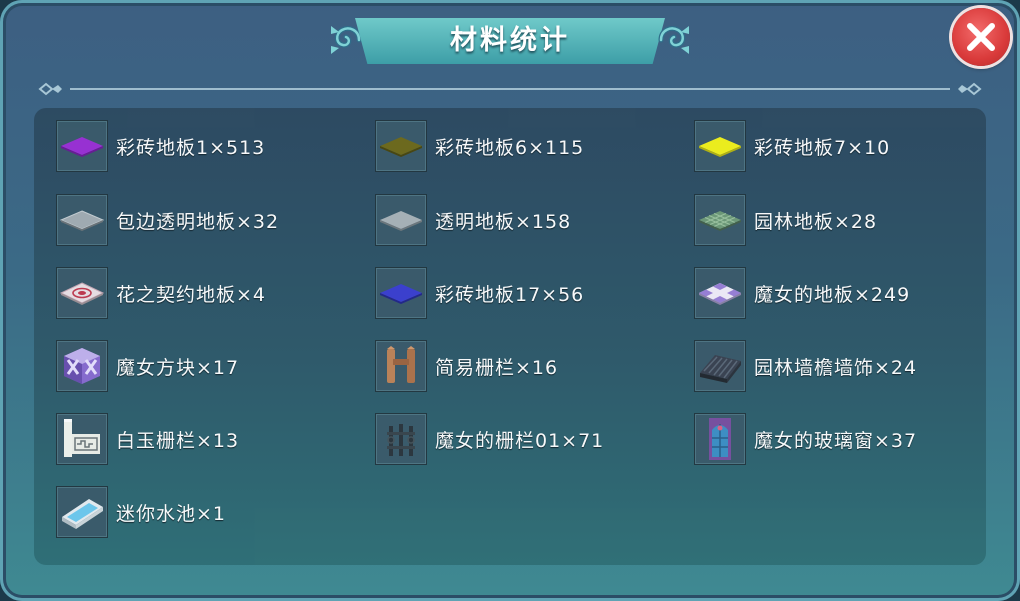  I want to click on transparent-floor-icon, so click(401, 221).